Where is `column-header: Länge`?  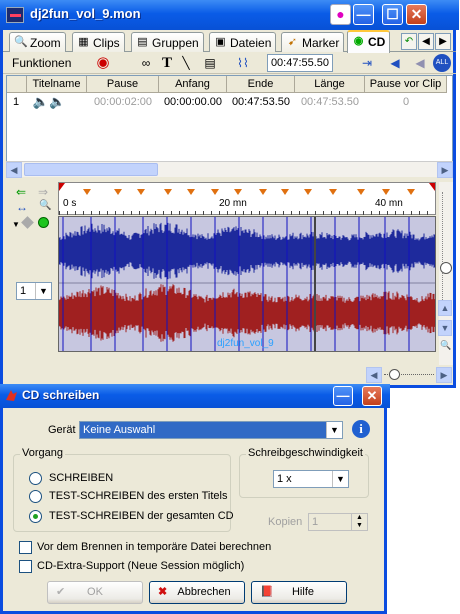 column-header: Länge is located at coordinates (330, 84).